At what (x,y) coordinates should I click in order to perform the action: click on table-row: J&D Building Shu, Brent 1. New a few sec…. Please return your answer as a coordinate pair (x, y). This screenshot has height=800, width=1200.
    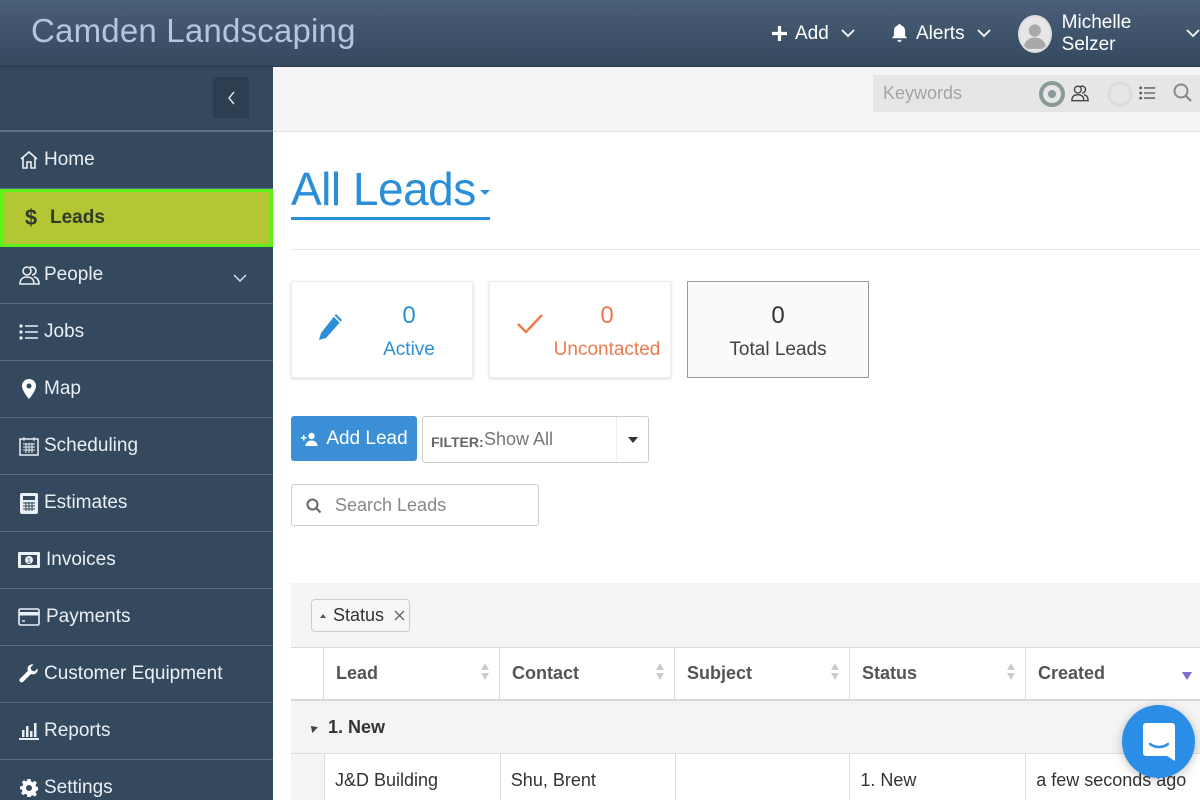
    Looking at the image, I should click on (762, 777).